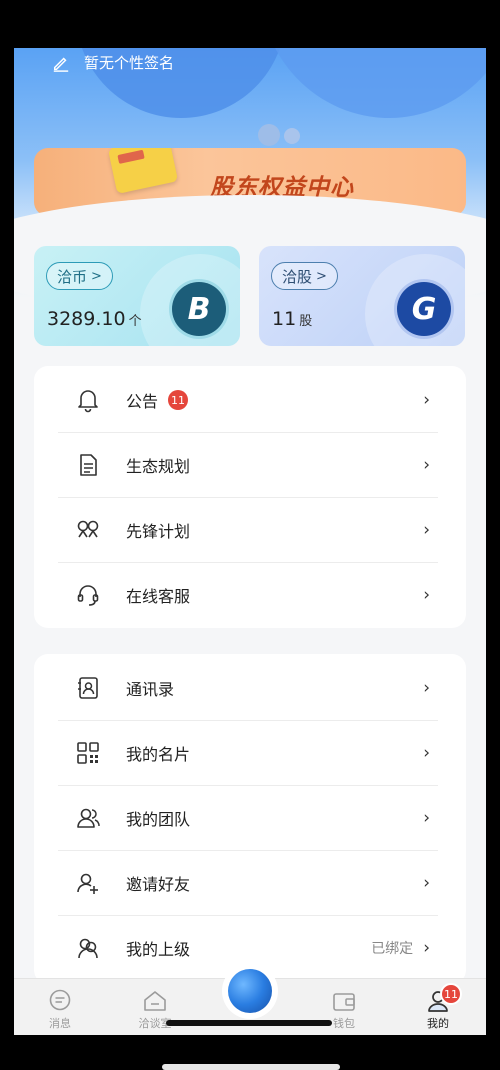 The image size is (500, 1070). I want to click on wallet-icon, so click(344, 1001).